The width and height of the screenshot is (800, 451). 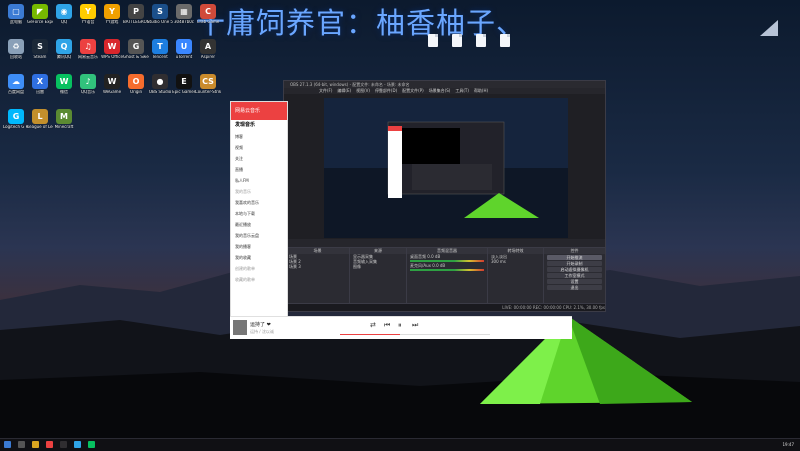 I want to click on sources-dock: 来源 显示器采集 音频输入采集 图像, so click(x=378, y=275).